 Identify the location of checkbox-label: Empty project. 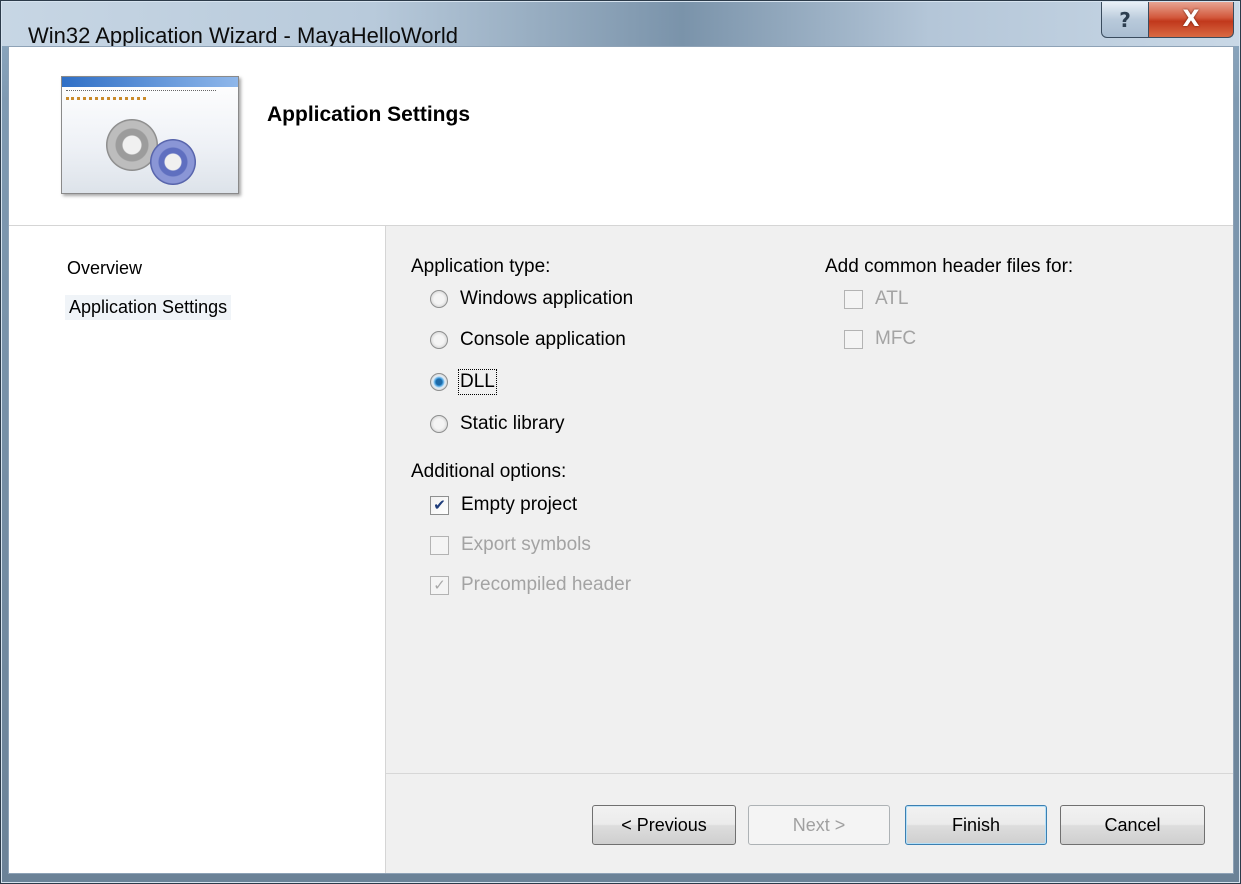
(519, 504).